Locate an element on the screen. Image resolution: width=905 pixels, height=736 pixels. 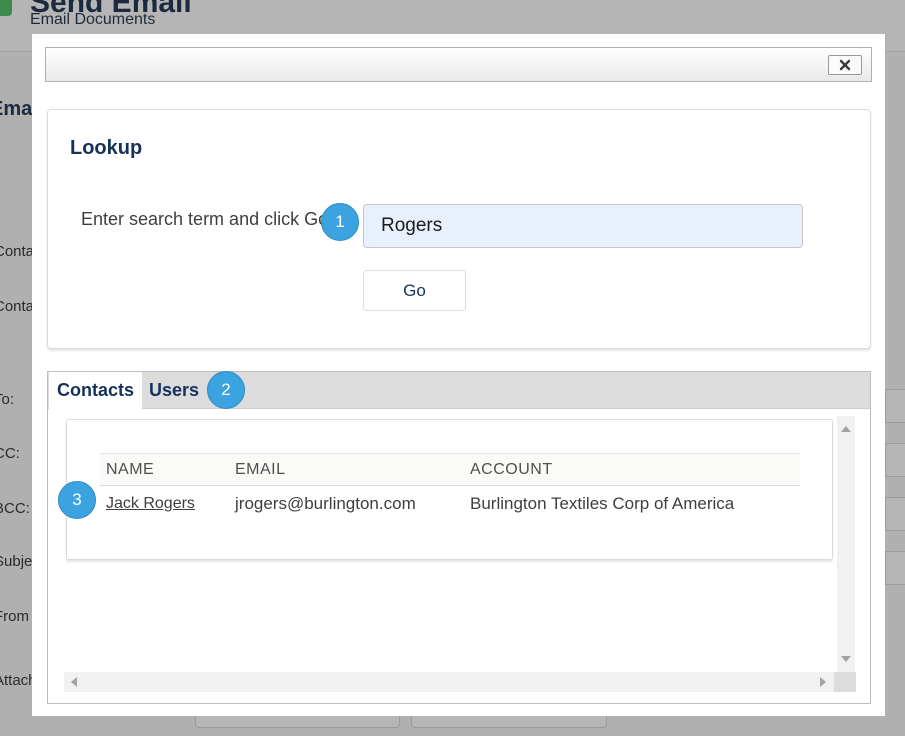
contact-name-link: Jack Rogers is located at coordinates (150, 504).